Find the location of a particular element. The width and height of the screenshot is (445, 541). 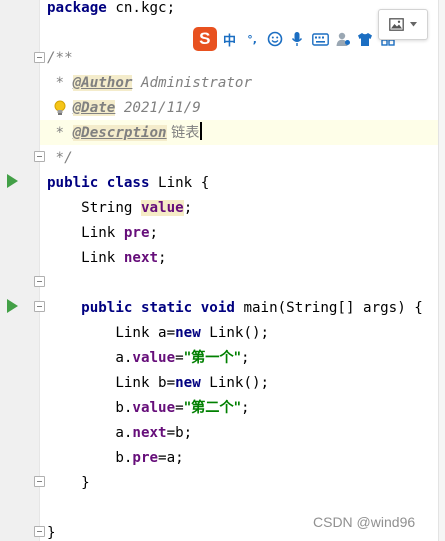

editor-gutter is located at coordinates (20, 270).